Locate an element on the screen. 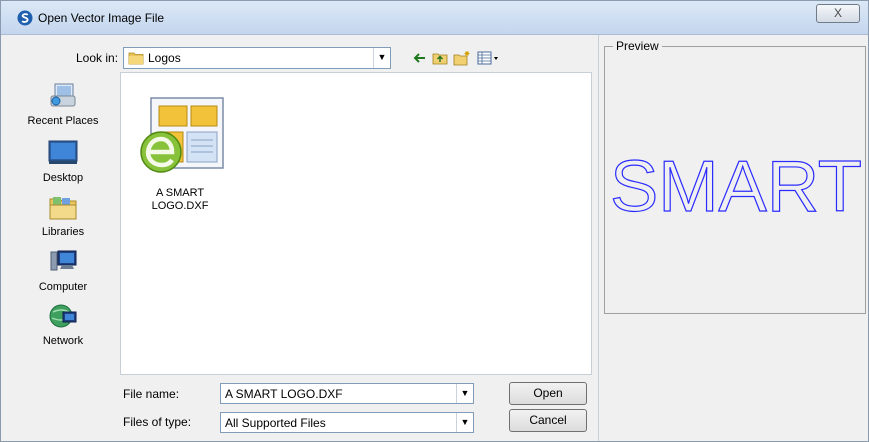  file-name-field: A SMART LOGO.DXF ▼ is located at coordinates (347, 393).